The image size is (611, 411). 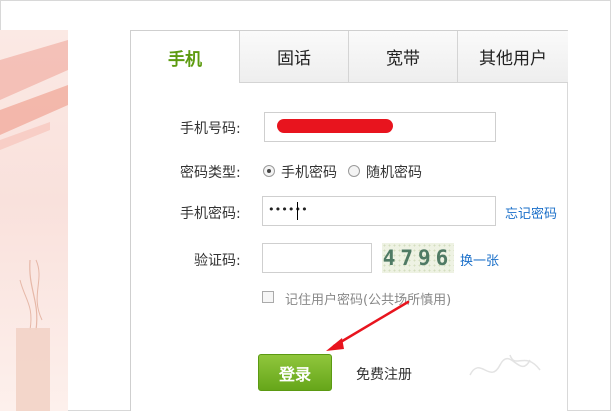 What do you see at coordinates (354, 171) in the screenshot?
I see `radio-random-password` at bounding box center [354, 171].